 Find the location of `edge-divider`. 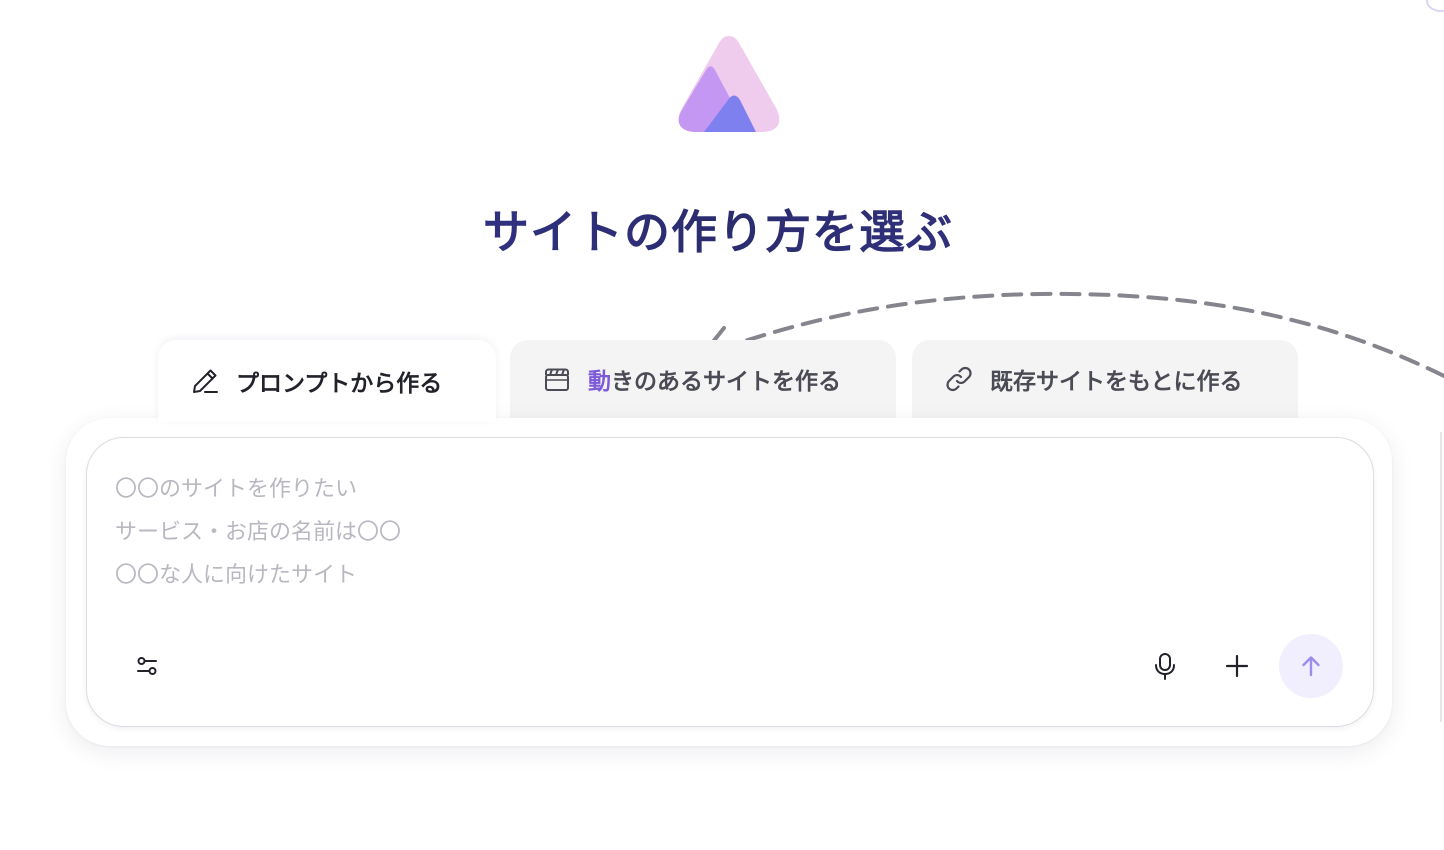

edge-divider is located at coordinates (1441, 577).